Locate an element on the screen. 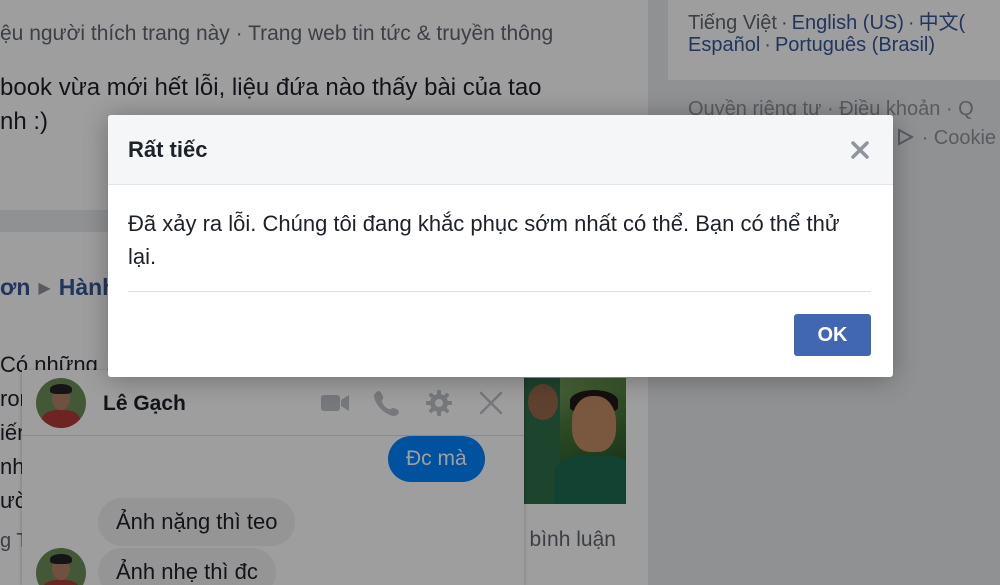 The height and width of the screenshot is (585, 1000). close-icon is located at coordinates (860, 150).